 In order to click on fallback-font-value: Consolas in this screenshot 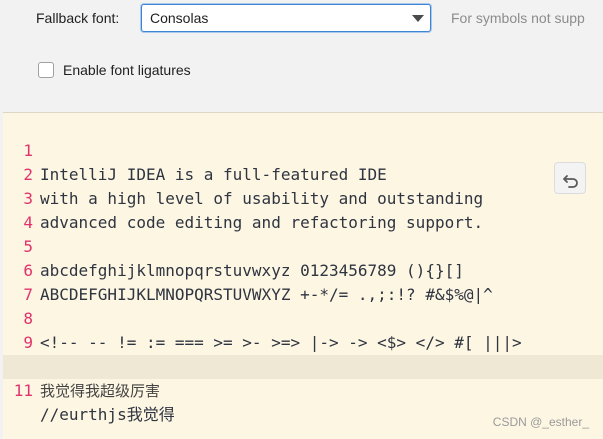, I will do `click(179, 18)`.